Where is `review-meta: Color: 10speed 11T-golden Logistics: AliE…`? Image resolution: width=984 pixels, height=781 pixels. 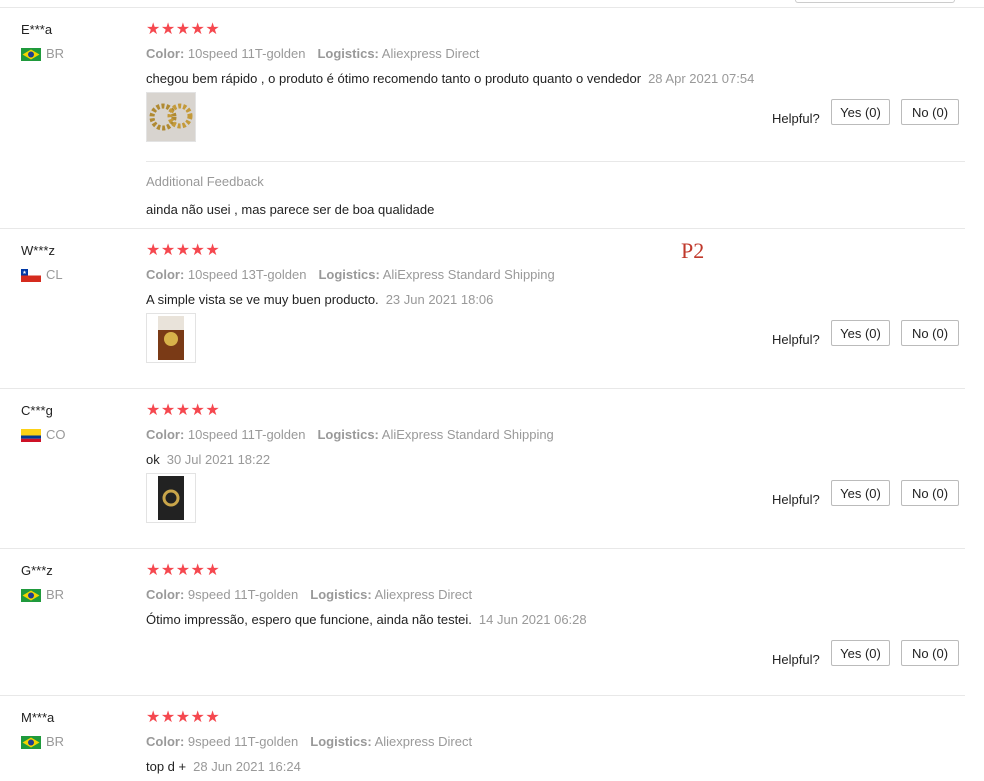 review-meta: Color: 10speed 11T-golden Logistics: AliE… is located at coordinates (350, 434).